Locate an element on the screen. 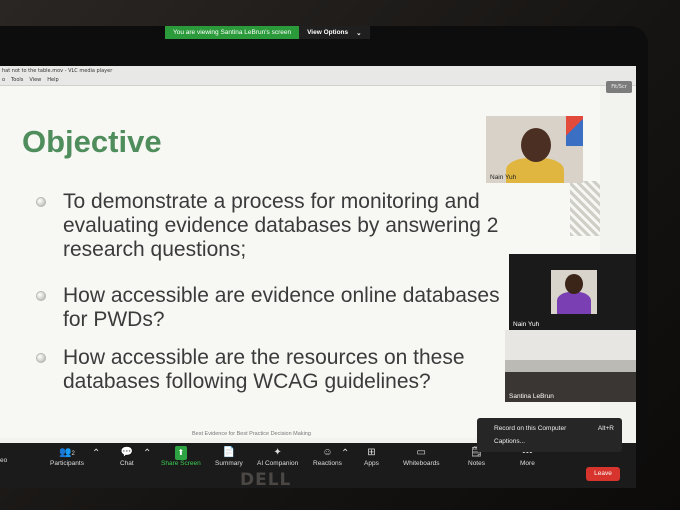 This screenshot has width=680, height=510. summary-label: Summary is located at coordinates (229, 463).